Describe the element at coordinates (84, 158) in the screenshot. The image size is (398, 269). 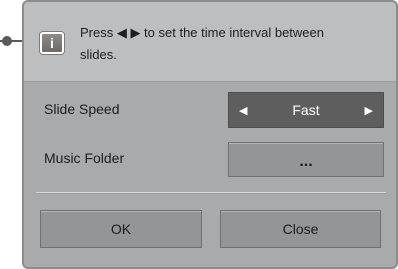
I see `music-folder-label: Music Folder` at that location.